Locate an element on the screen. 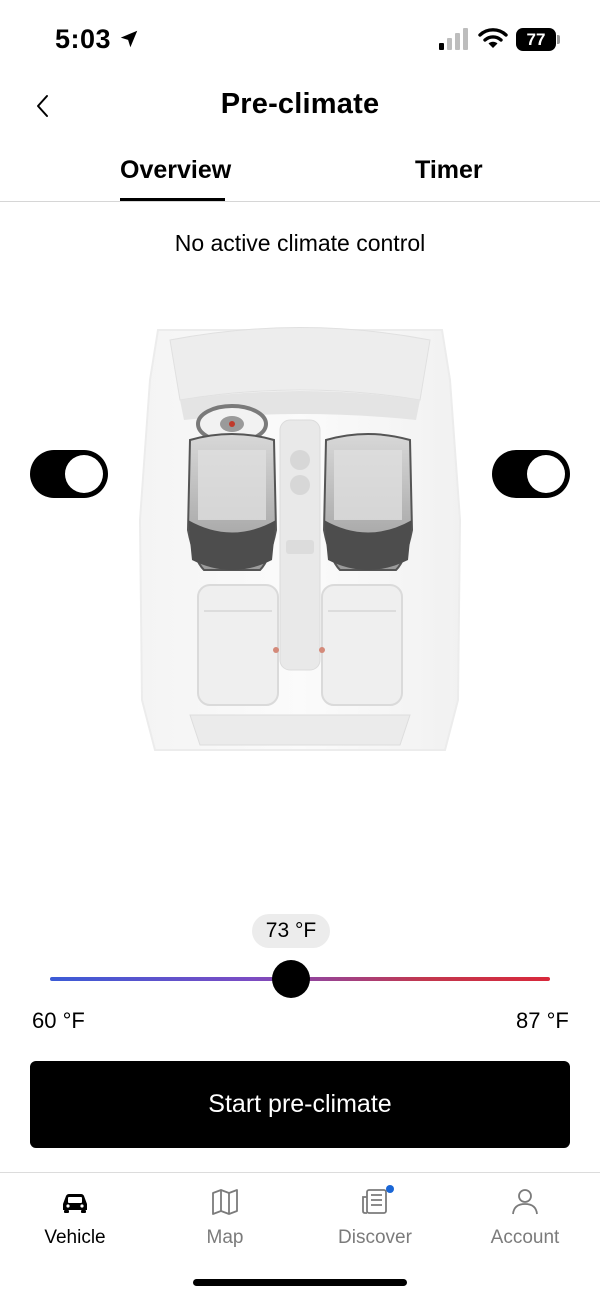  nav-label: Map is located at coordinates (225, 1237).